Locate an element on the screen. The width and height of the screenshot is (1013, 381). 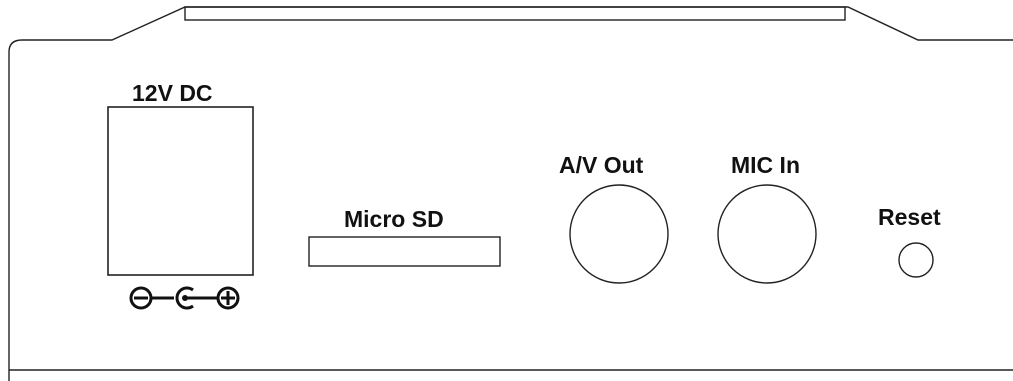
top-slot is located at coordinates (515, 13).